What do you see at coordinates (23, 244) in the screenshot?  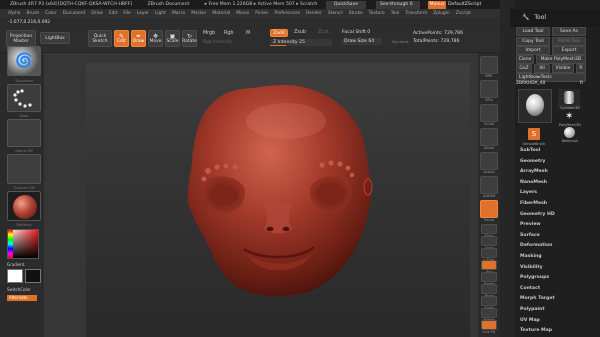 I see `color-picker` at bounding box center [23, 244].